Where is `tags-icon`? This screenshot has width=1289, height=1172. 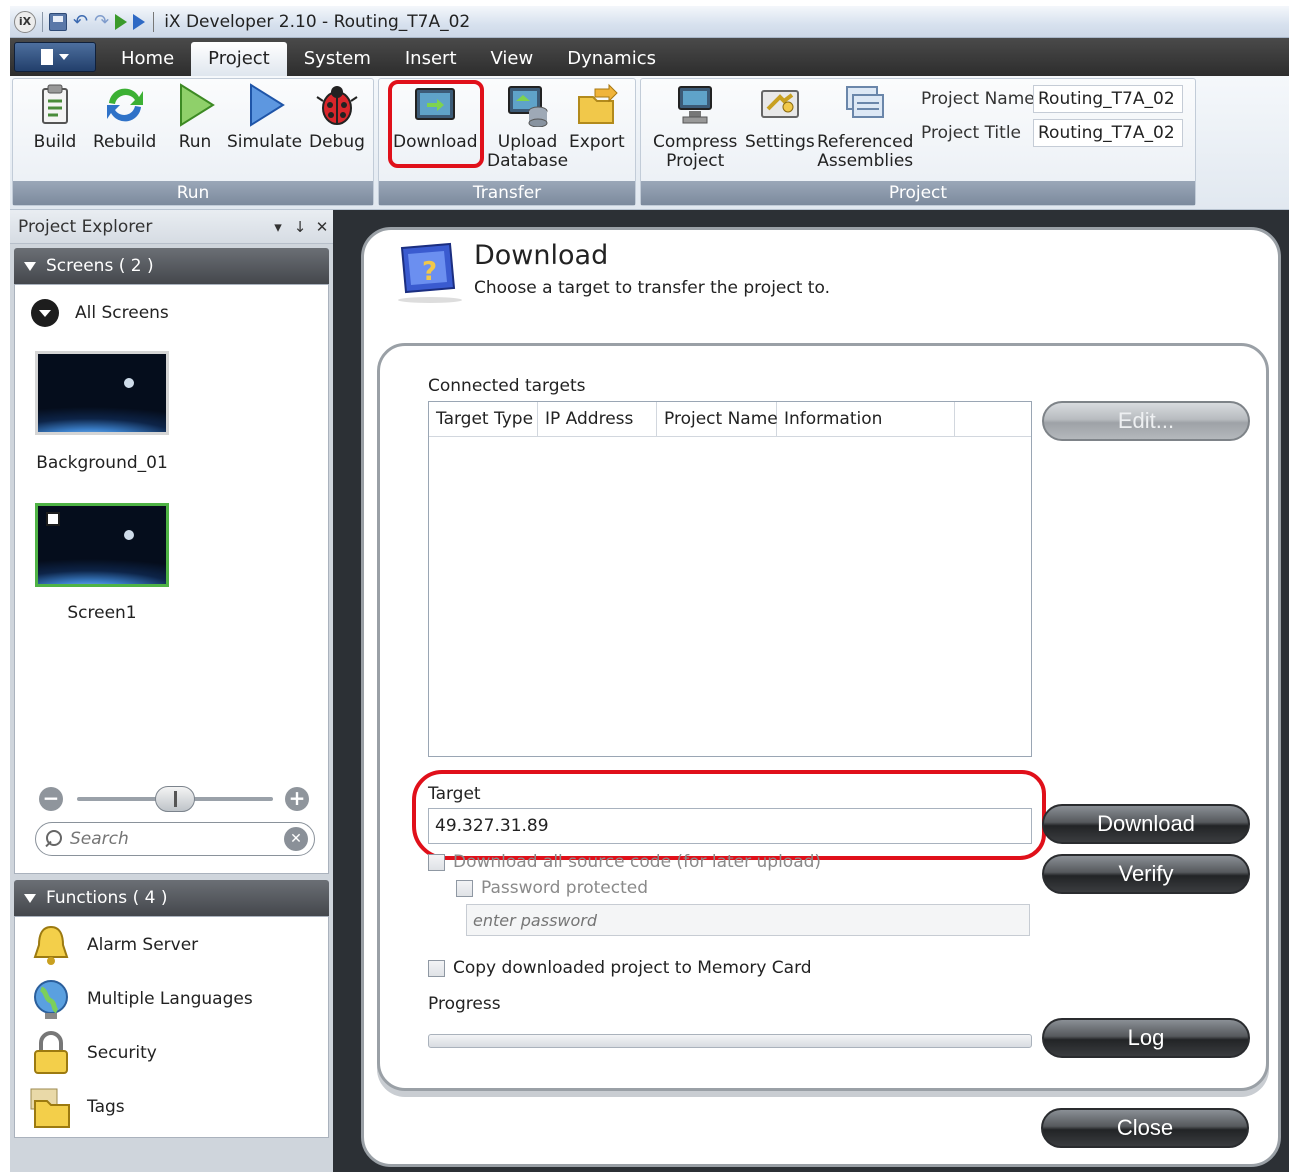
tags-icon is located at coordinates (51, 1107).